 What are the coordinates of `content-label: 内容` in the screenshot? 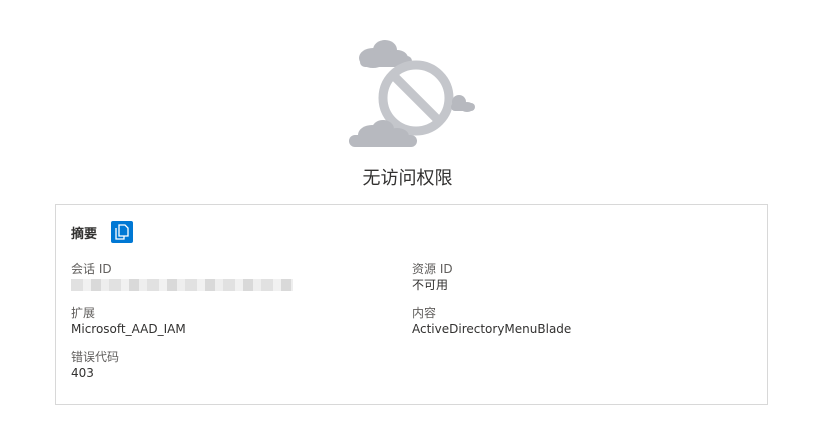 It's located at (424, 313).